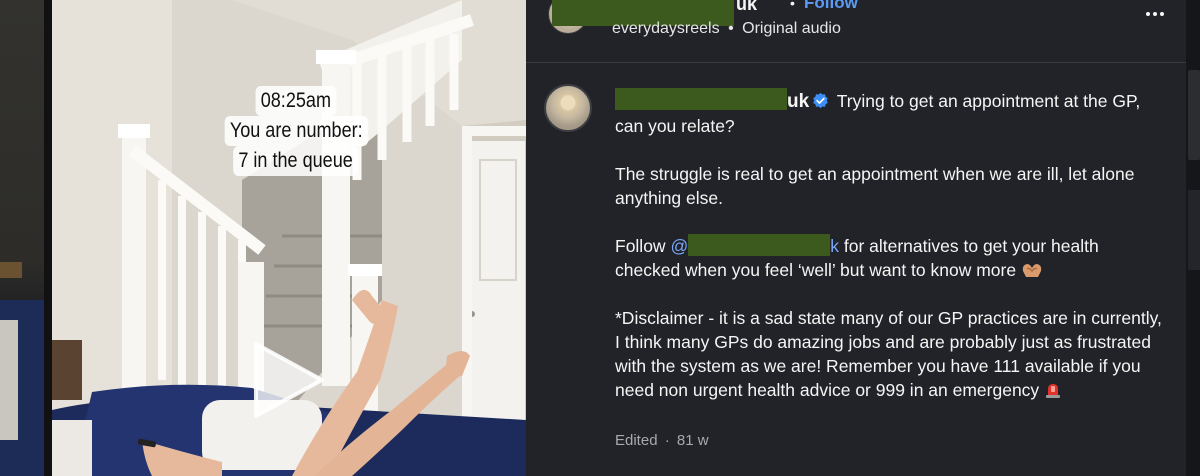 The height and width of the screenshot is (476, 1200). I want to click on caption-line-position: You are number:, so click(296, 131).